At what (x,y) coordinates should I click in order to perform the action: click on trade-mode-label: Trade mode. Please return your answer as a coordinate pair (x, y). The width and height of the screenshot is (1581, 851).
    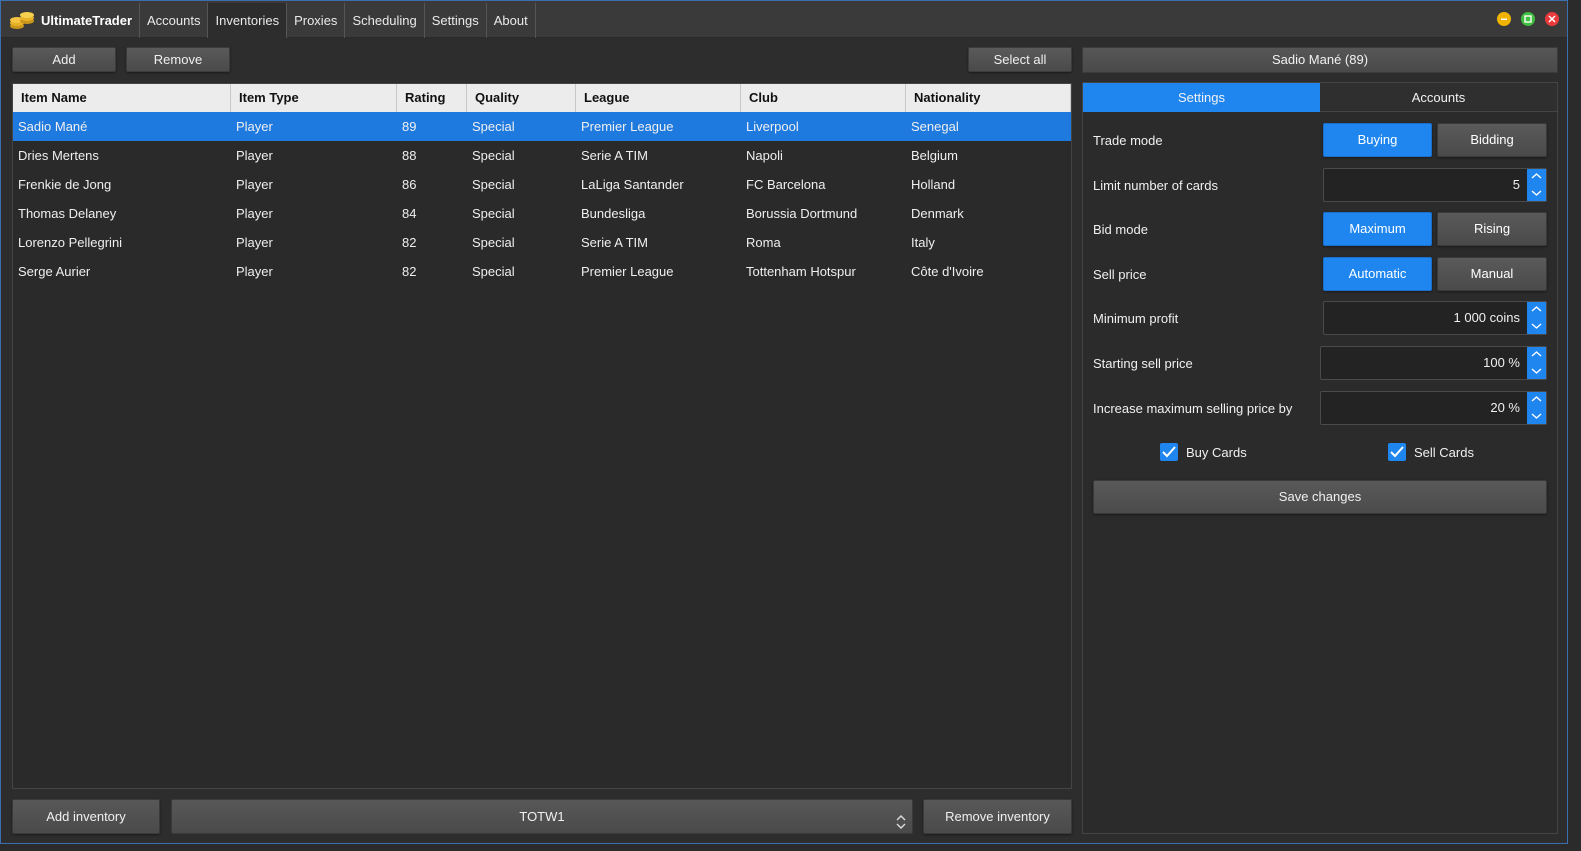
    Looking at the image, I should click on (1128, 140).